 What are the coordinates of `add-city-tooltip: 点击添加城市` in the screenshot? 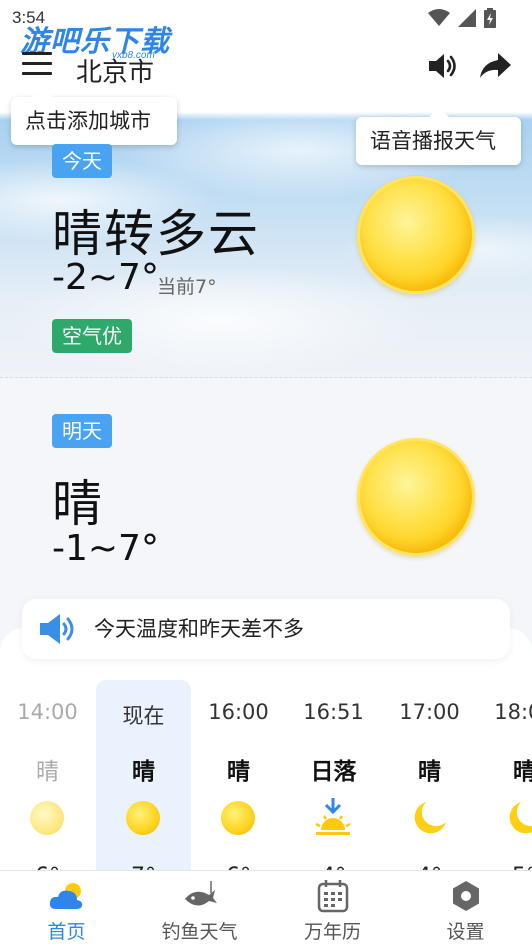 It's located at (94, 121).